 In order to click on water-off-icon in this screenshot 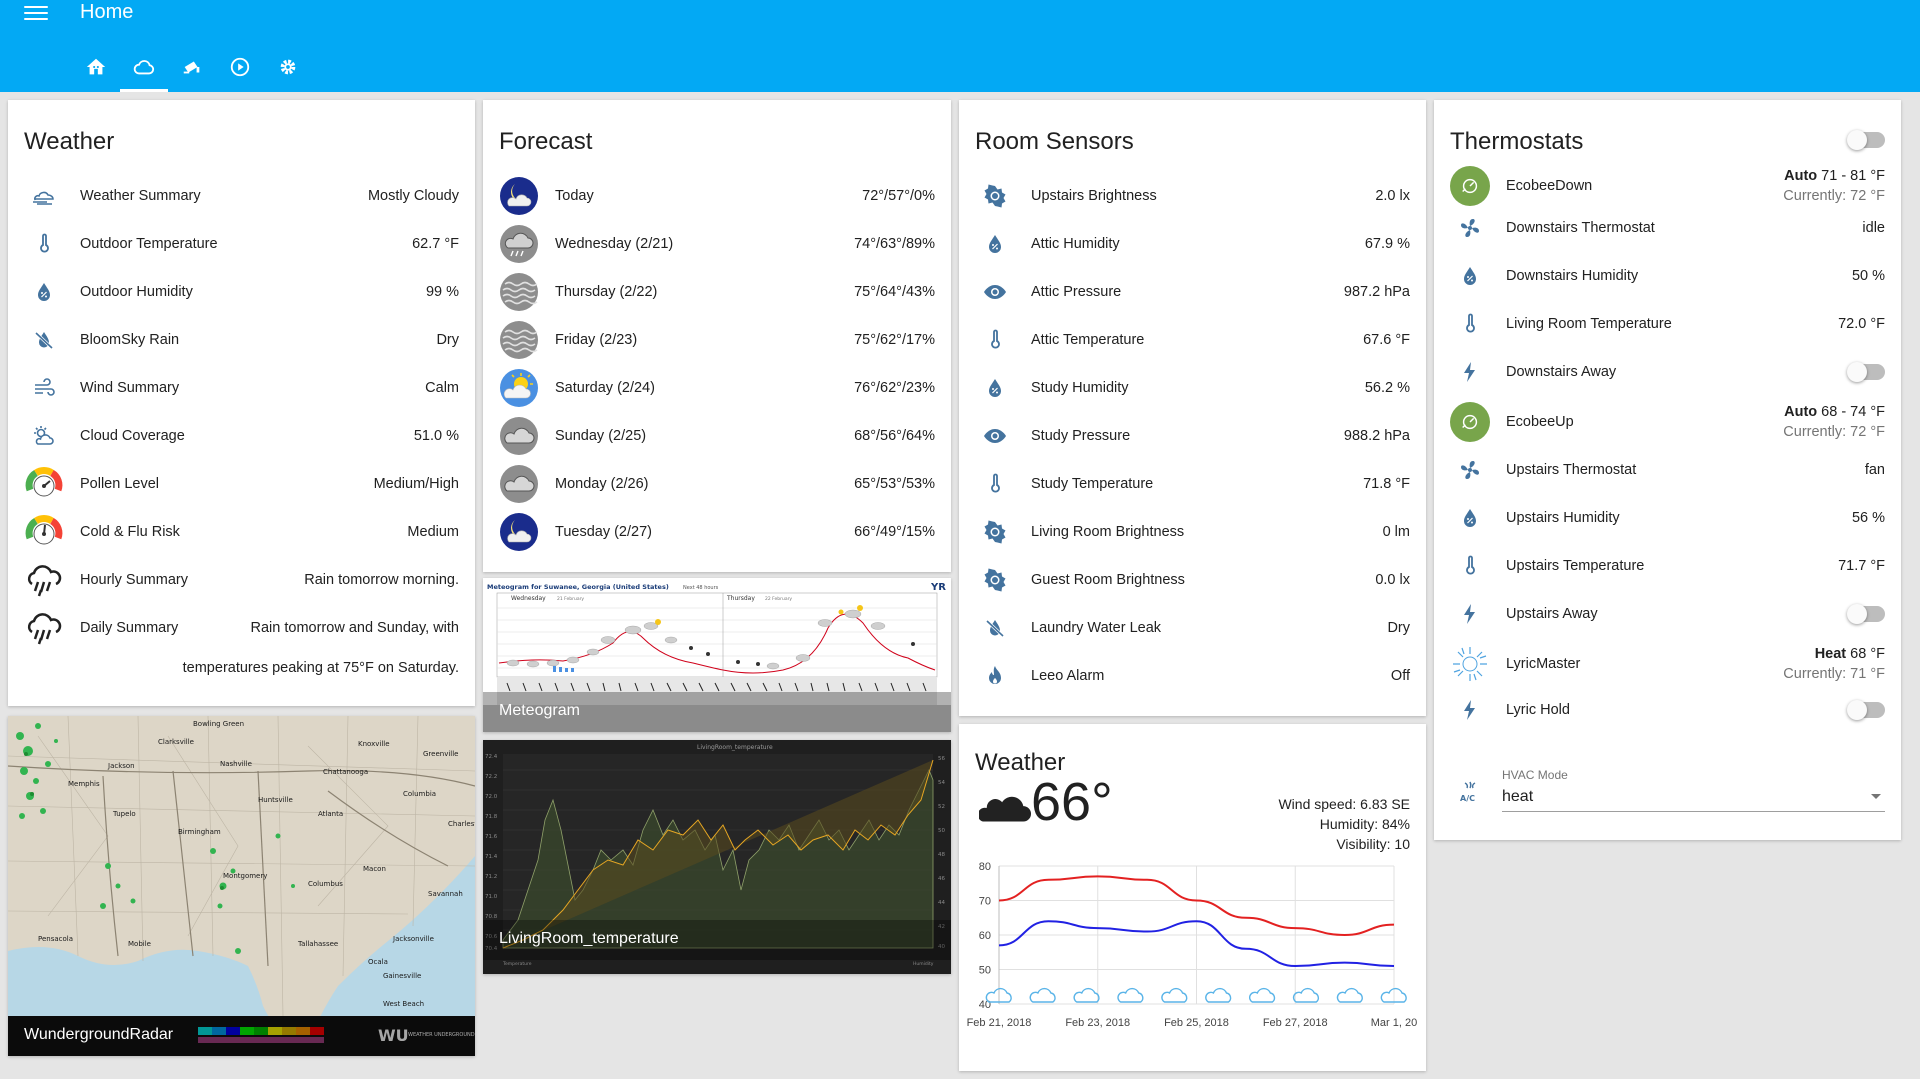, I will do `click(995, 628)`.